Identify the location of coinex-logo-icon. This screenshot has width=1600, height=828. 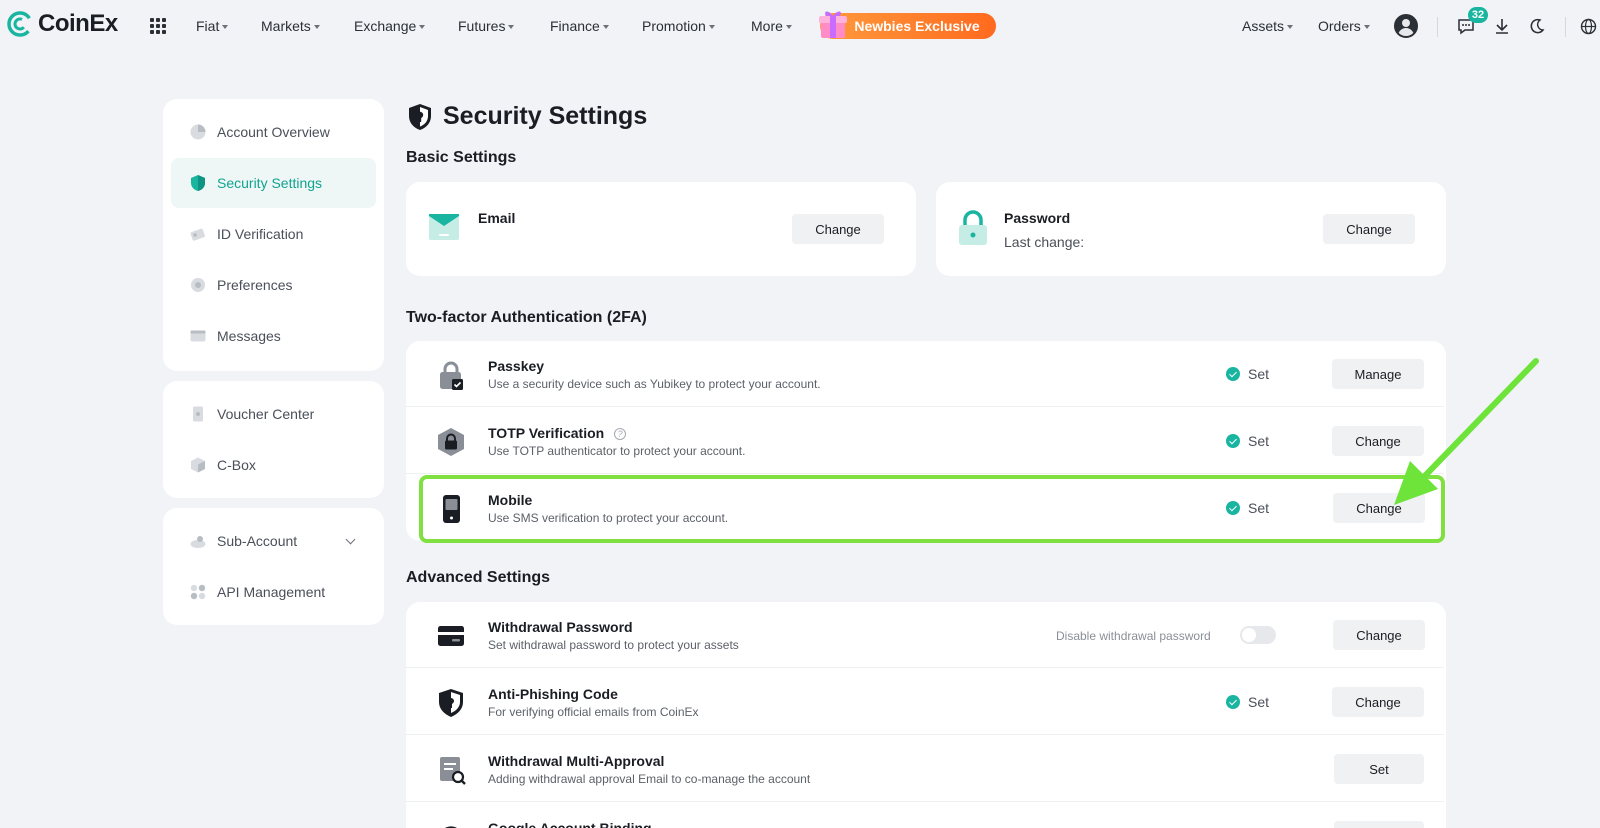
(20, 24).